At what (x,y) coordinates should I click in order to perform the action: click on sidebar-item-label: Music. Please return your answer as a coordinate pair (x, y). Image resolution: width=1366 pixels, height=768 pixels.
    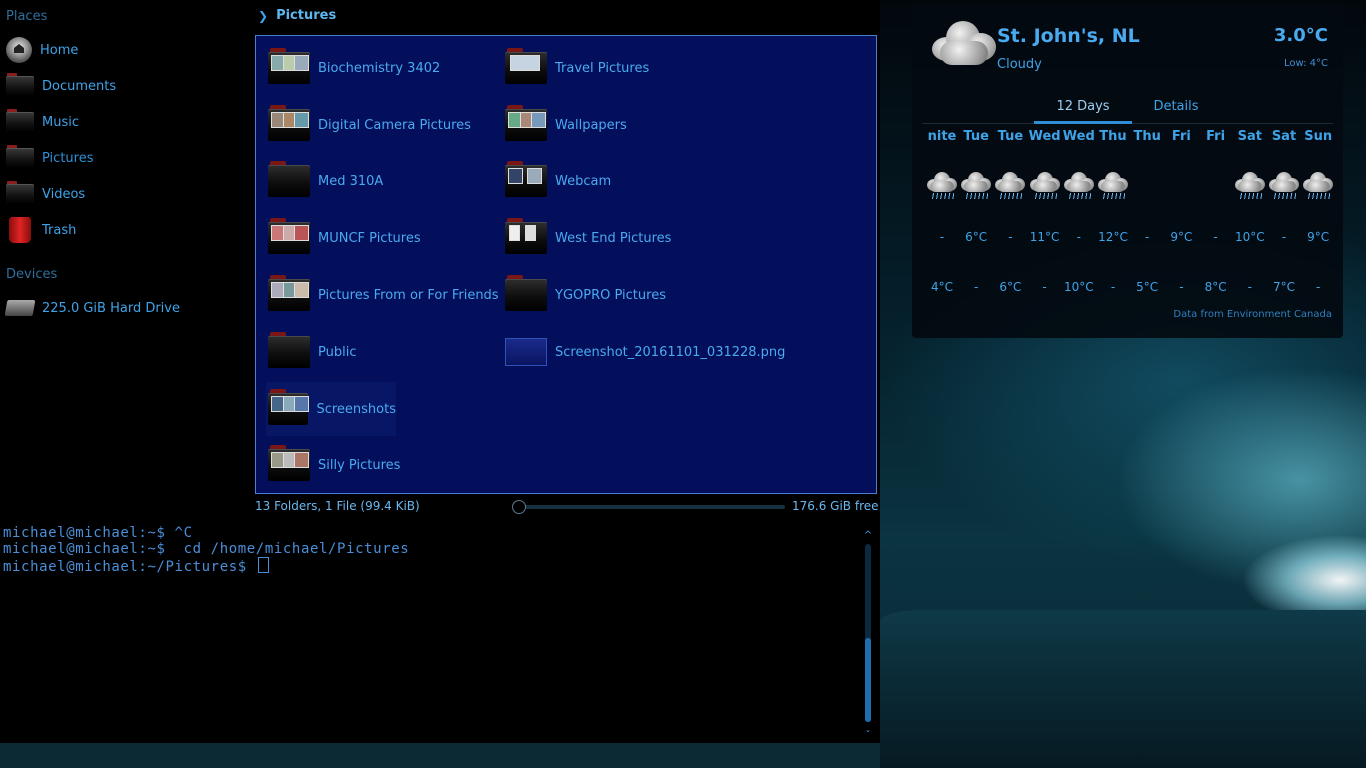
    Looking at the image, I should click on (60, 122).